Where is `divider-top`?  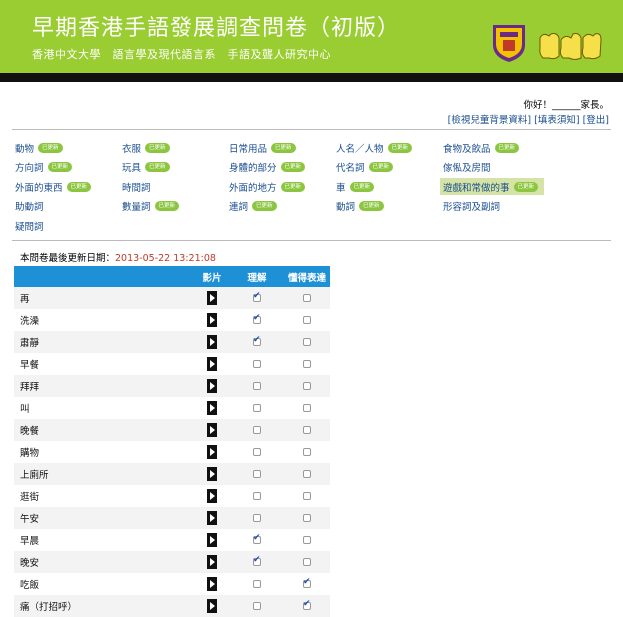 divider-top is located at coordinates (311, 129).